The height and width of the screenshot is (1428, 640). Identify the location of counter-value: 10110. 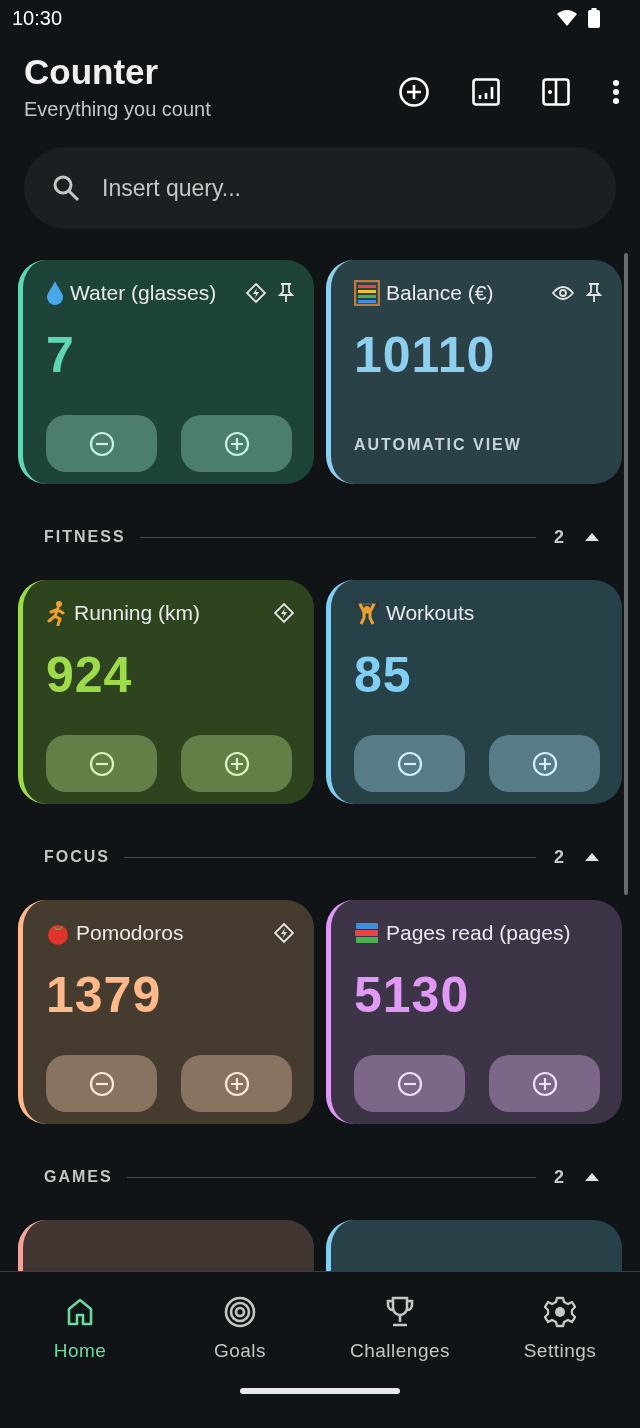
(425, 355).